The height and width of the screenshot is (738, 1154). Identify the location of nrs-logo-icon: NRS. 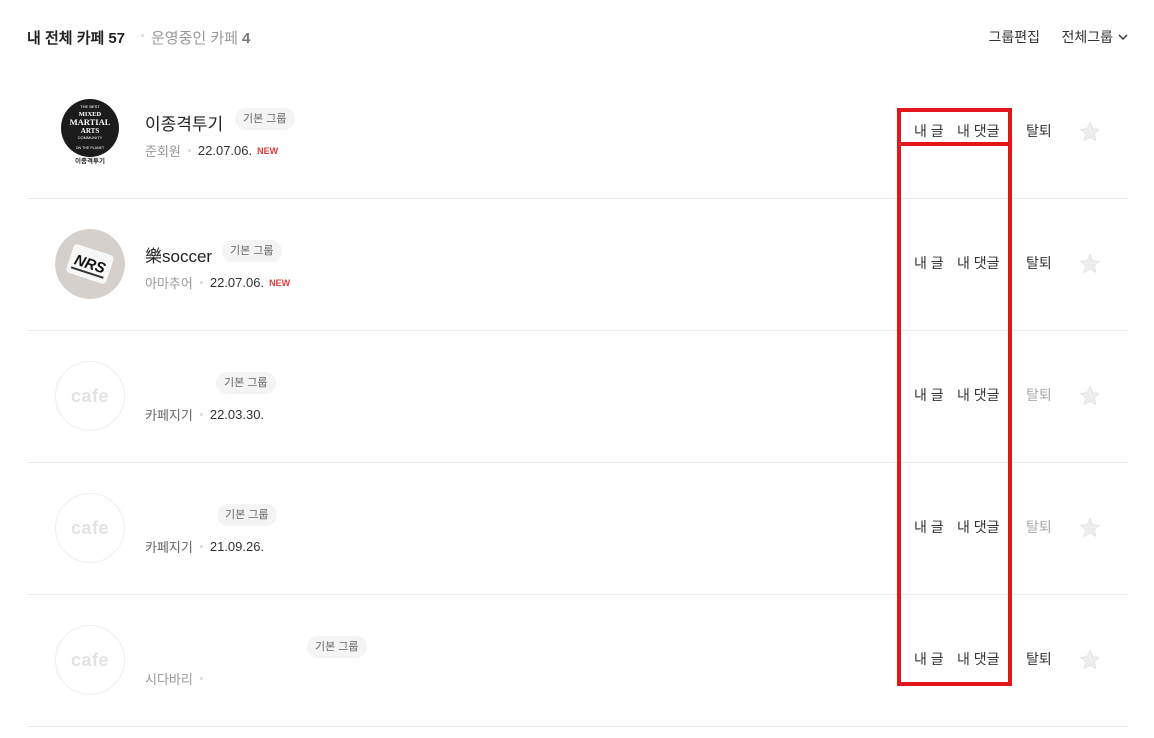
(90, 264).